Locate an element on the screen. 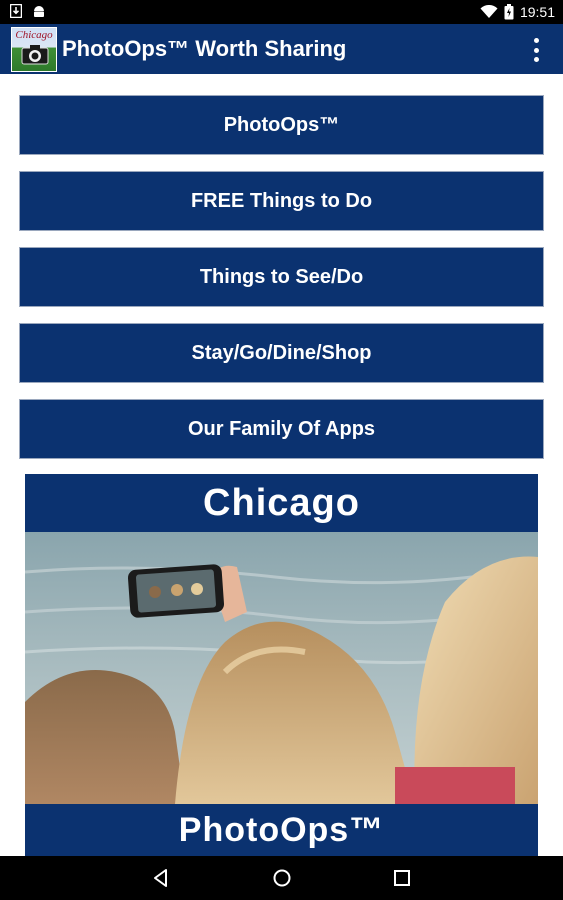 This screenshot has height=900, width=563. app-logo: Chicago is located at coordinates (34, 49).